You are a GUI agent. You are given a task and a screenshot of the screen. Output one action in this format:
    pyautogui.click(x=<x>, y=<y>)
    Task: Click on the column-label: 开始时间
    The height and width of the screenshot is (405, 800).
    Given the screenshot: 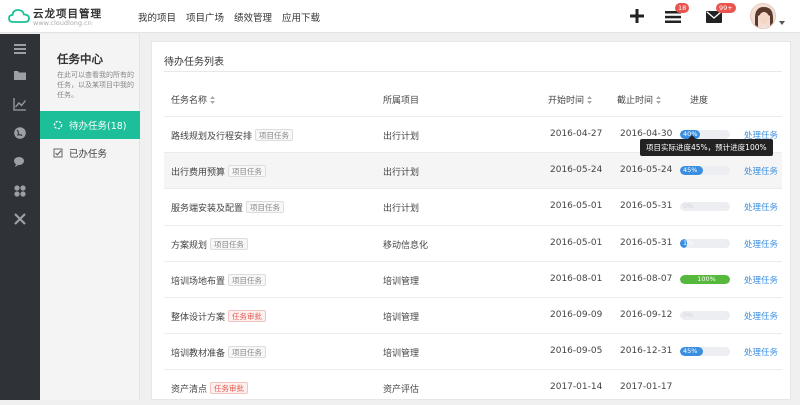 What is the action you would take?
    pyautogui.click(x=566, y=101)
    